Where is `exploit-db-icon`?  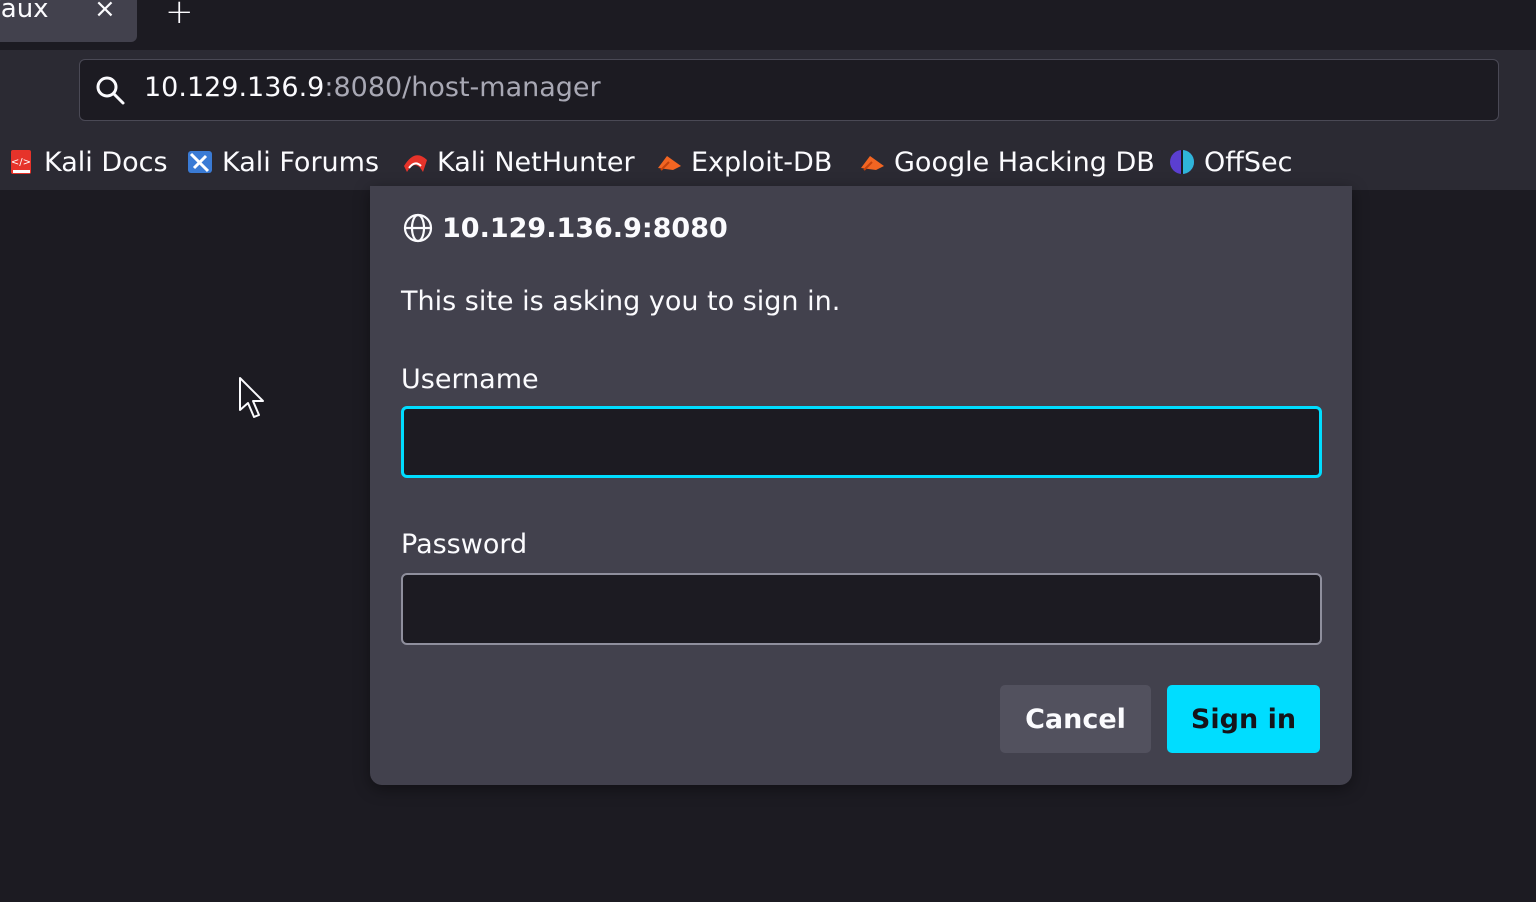
exploit-db-icon is located at coordinates (669, 163).